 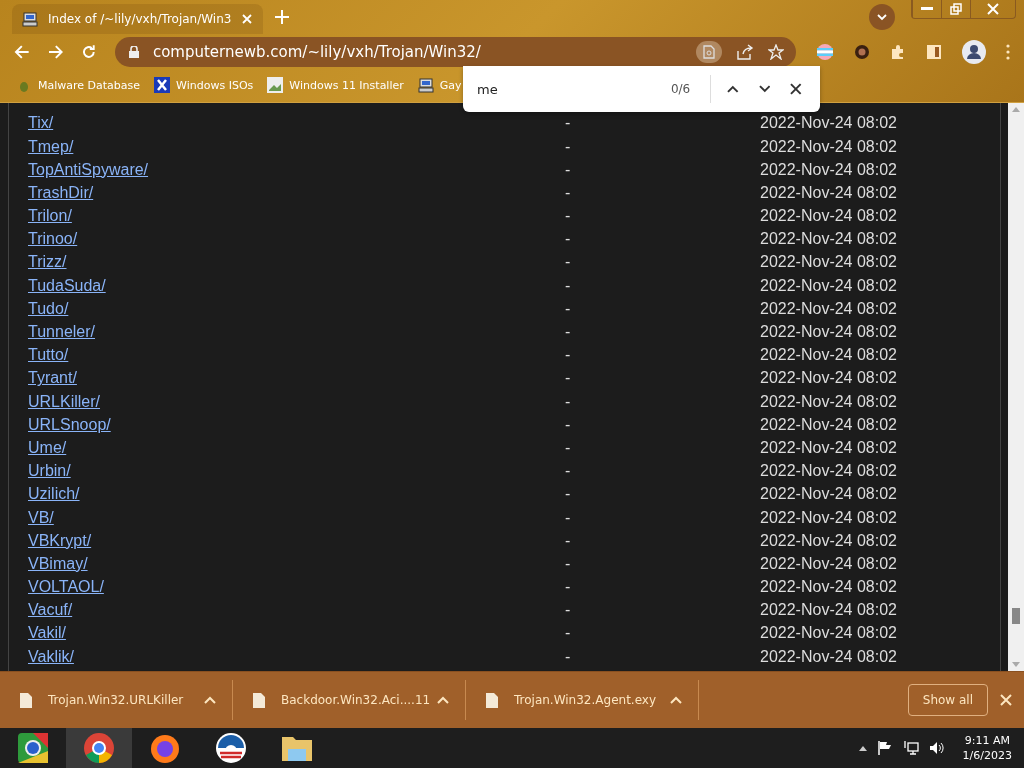 I want to click on tab-title: Index of /~lily/vxh/Trojan/Win3, so click(x=140, y=19).